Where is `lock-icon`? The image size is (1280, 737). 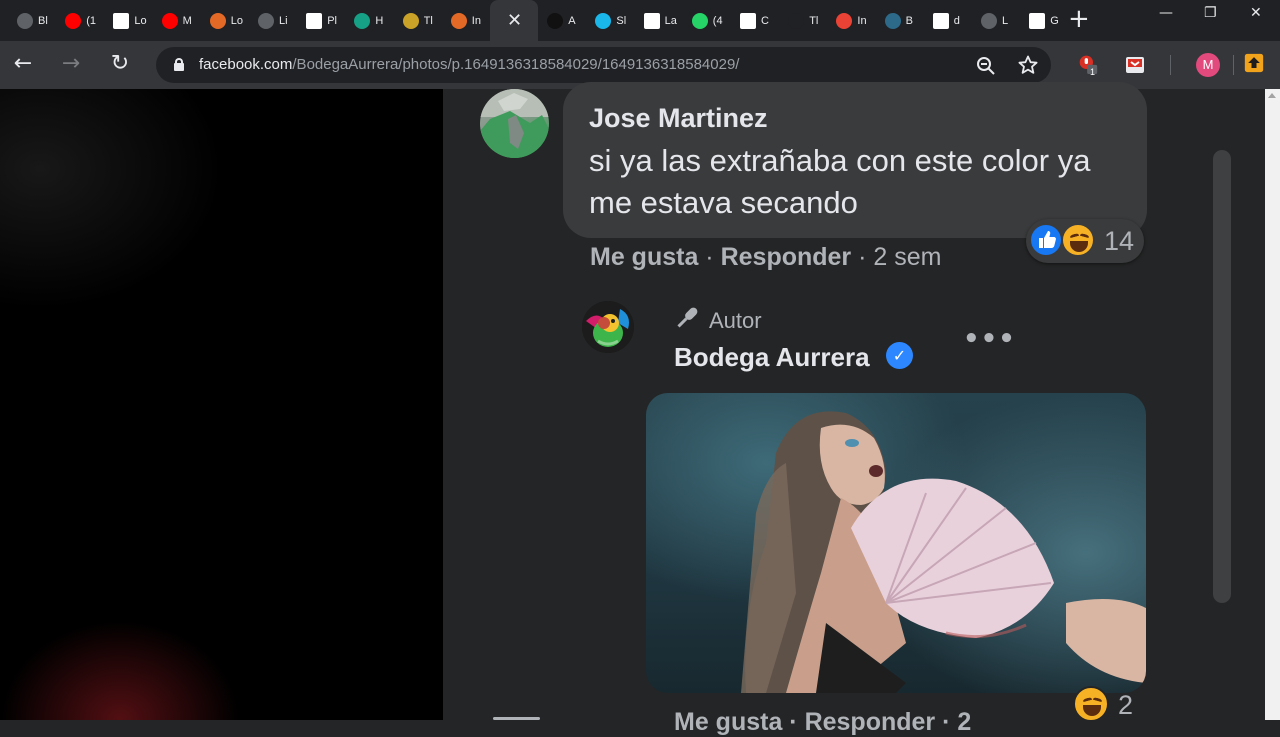
lock-icon is located at coordinates (179, 64).